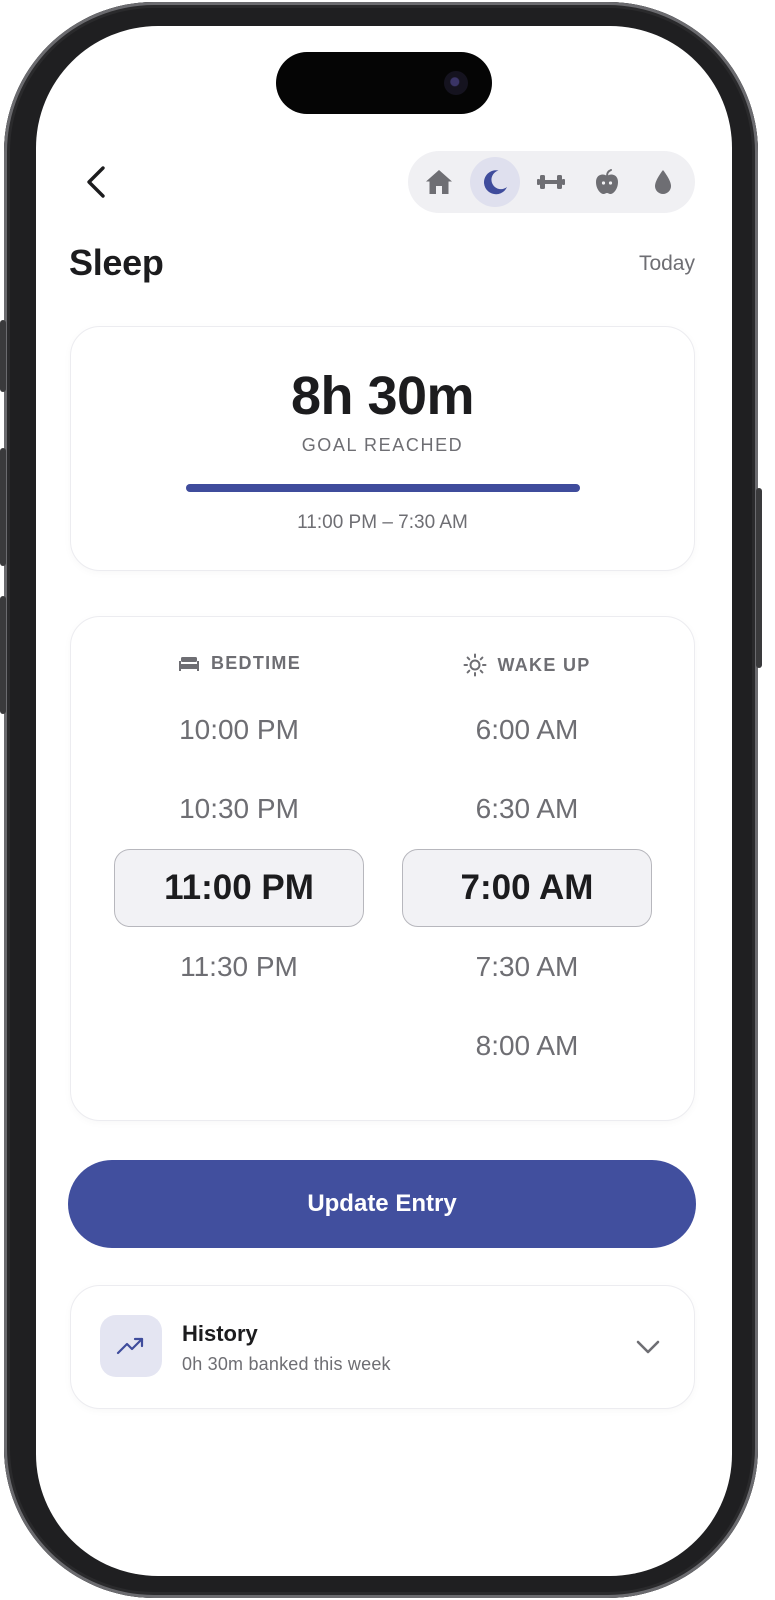  I want to click on sleep-goal-progress, so click(383, 488).